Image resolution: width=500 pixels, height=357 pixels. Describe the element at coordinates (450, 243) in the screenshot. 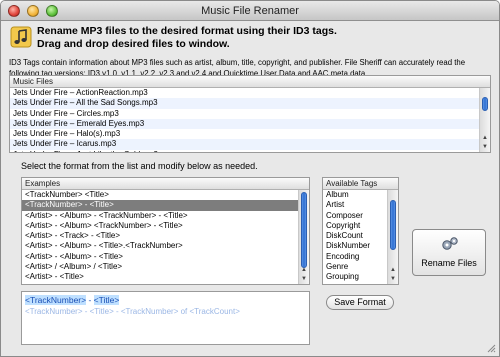

I see `gears-icon` at that location.